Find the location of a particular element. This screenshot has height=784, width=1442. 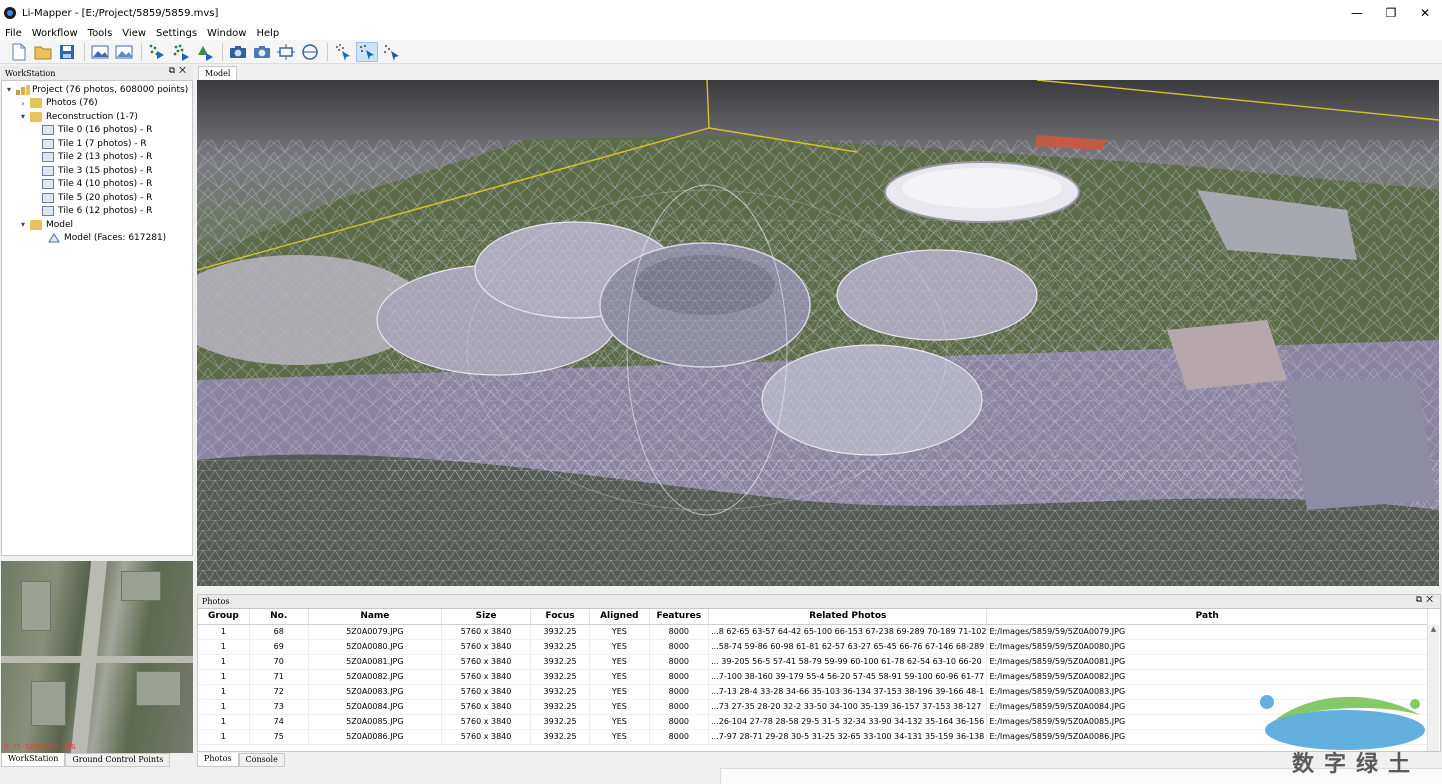

tree-item-tile-1: Tile 1 (7 photos) - R is located at coordinates (97, 144).